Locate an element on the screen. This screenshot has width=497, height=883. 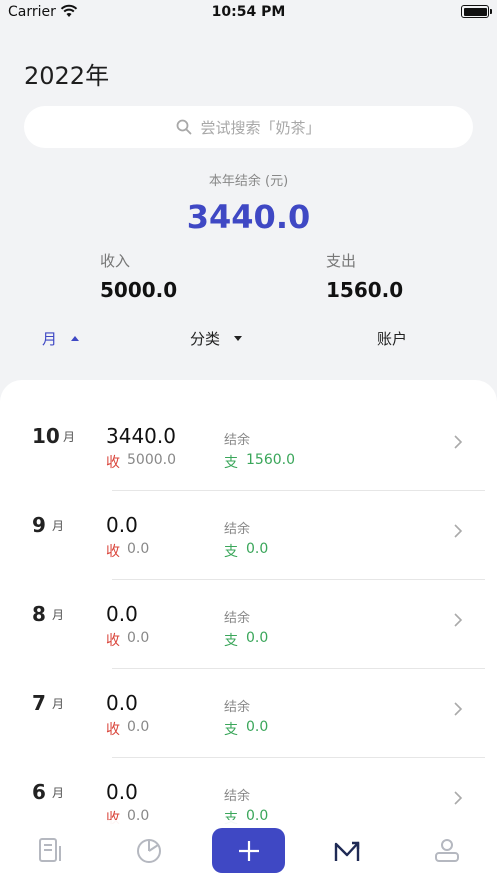
account-filter-label: 账户 is located at coordinates (392, 339).